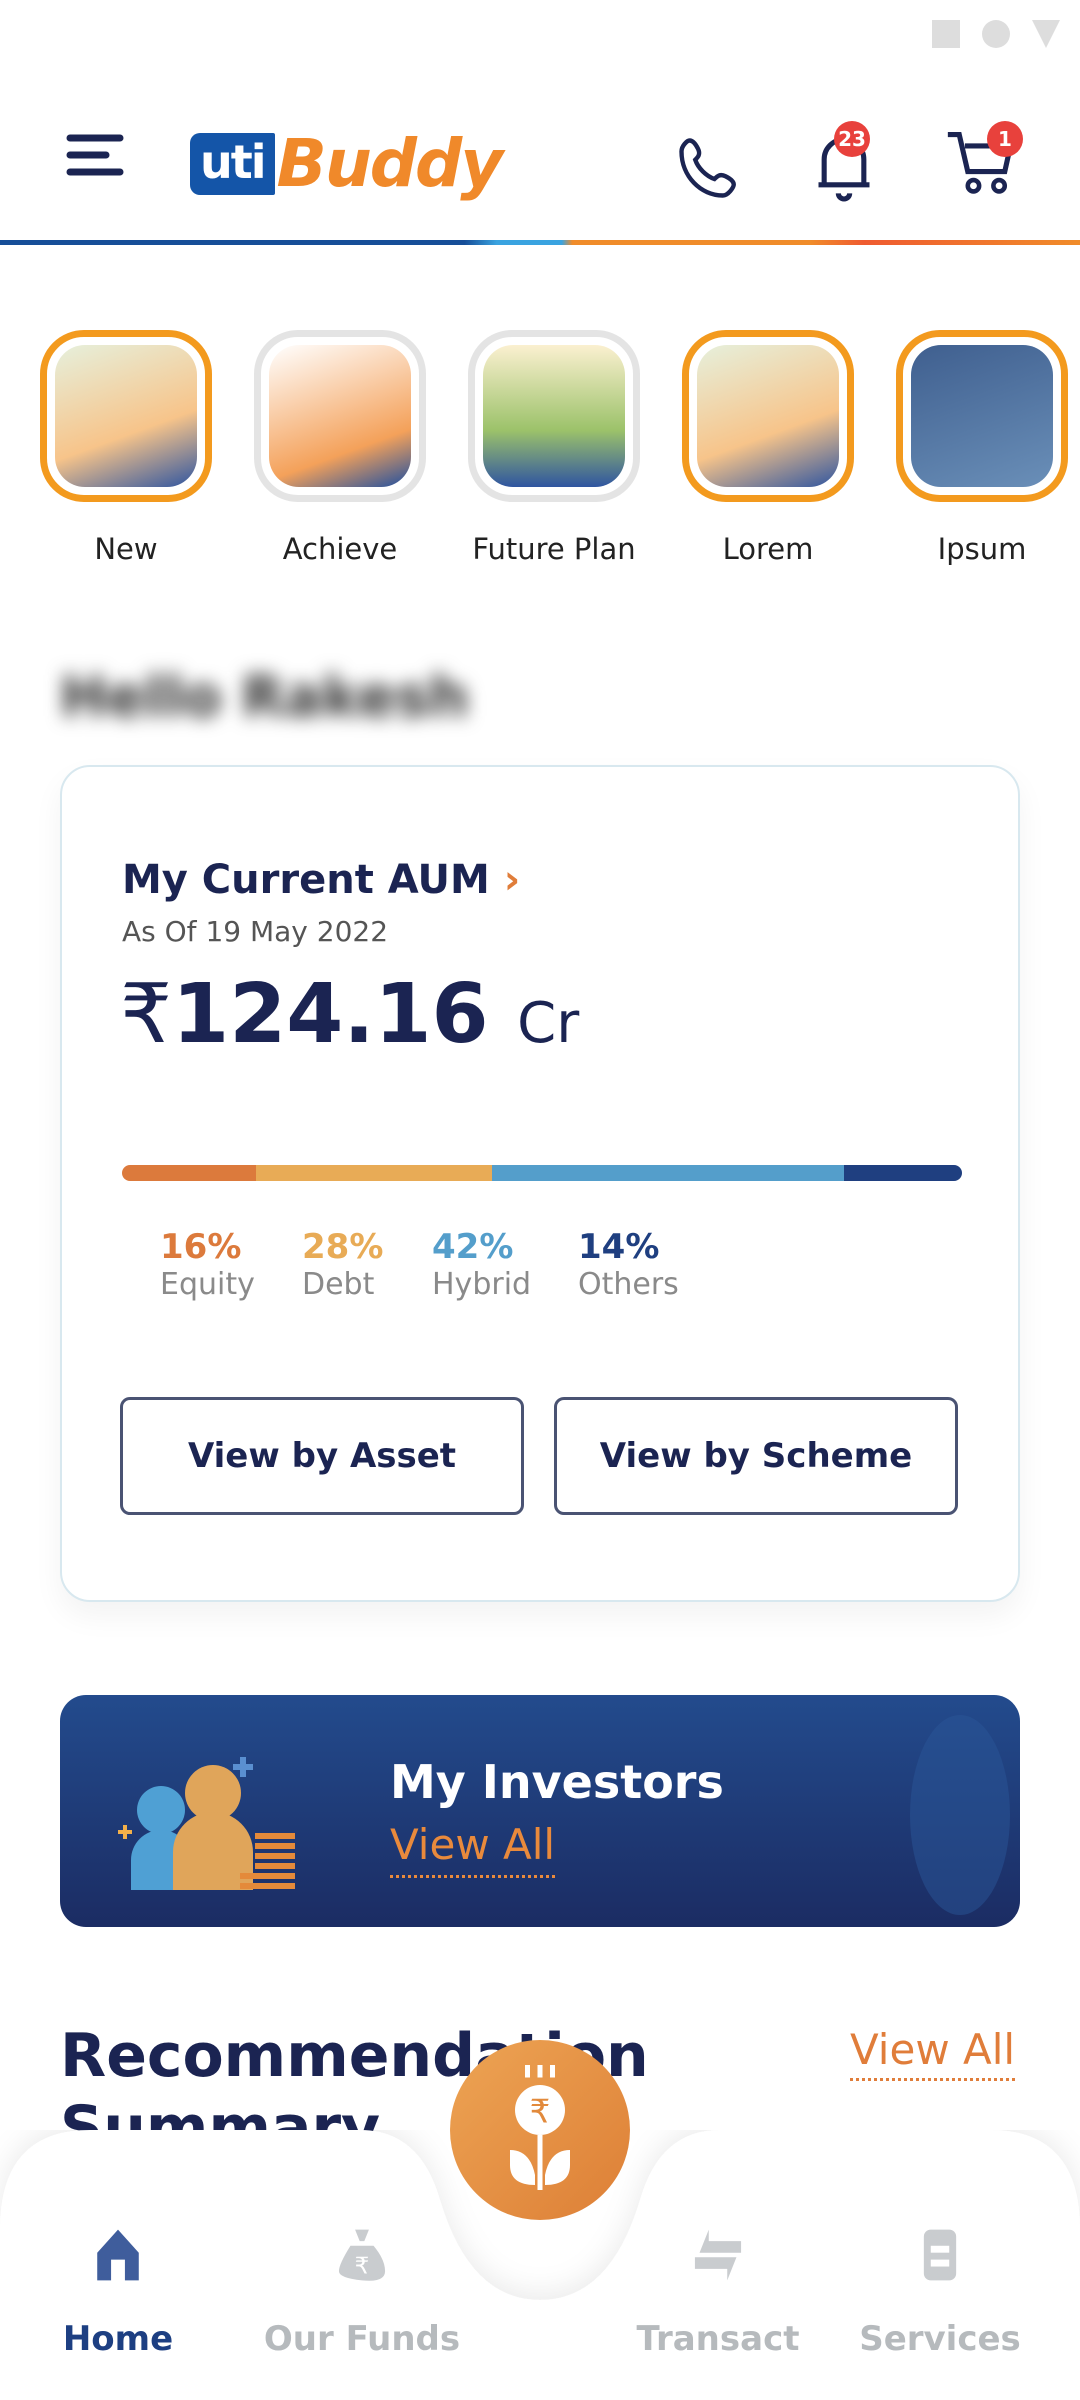 This screenshot has width=1080, height=2400. I want to click on notifications-button: 23, so click(844, 165).